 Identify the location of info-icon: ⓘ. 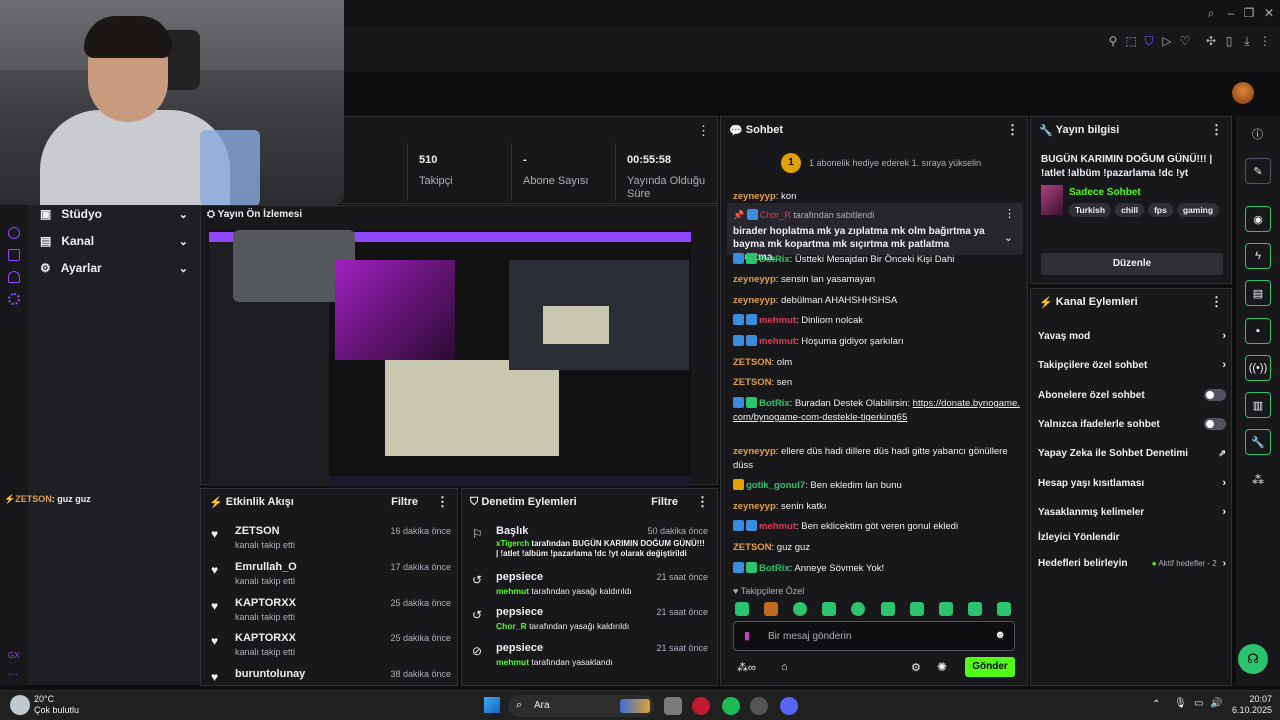
(1257, 134).